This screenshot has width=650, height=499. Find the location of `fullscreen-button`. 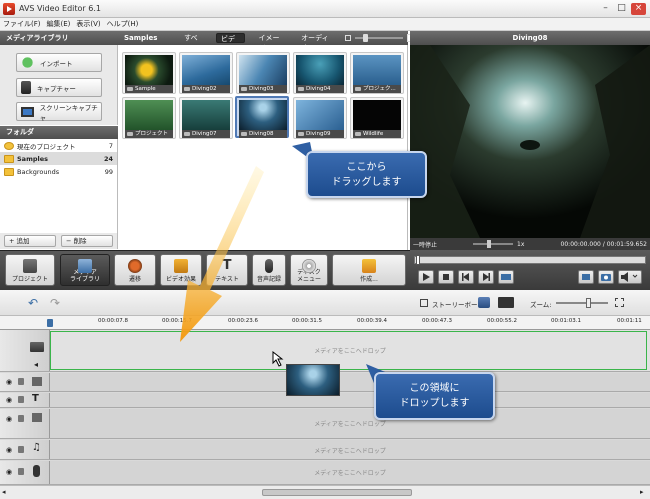

fullscreen-button is located at coordinates (506, 277).